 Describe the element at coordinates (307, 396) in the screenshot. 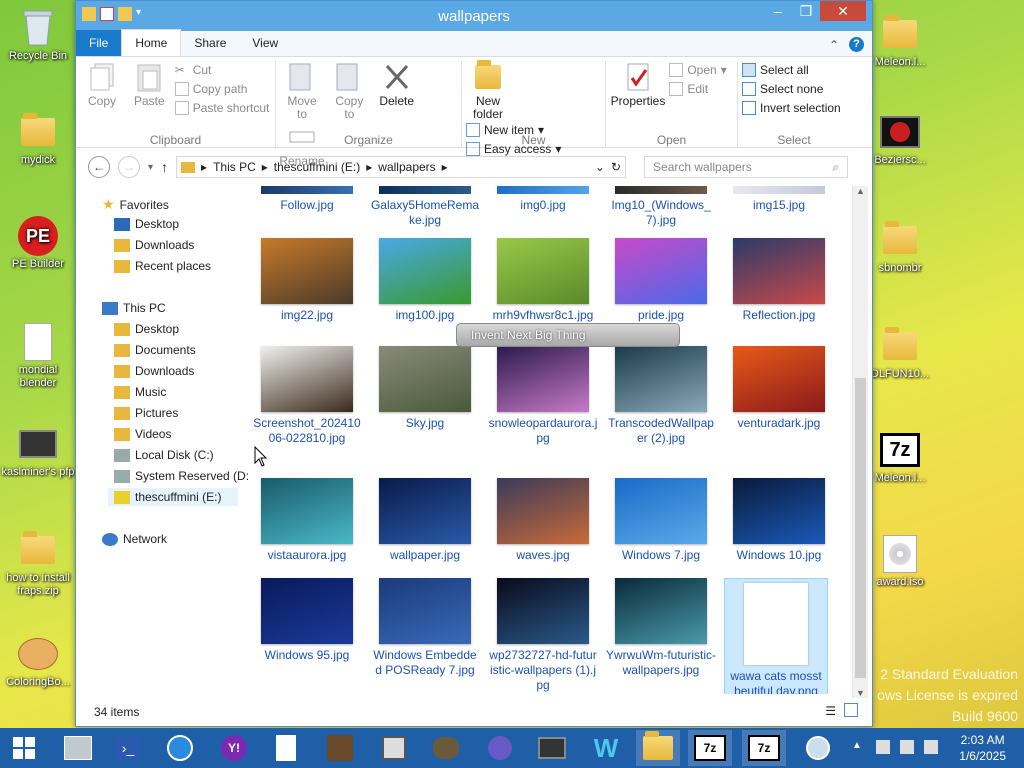

I see `file-tile: Screenshot_20241006-022810.jpg` at that location.